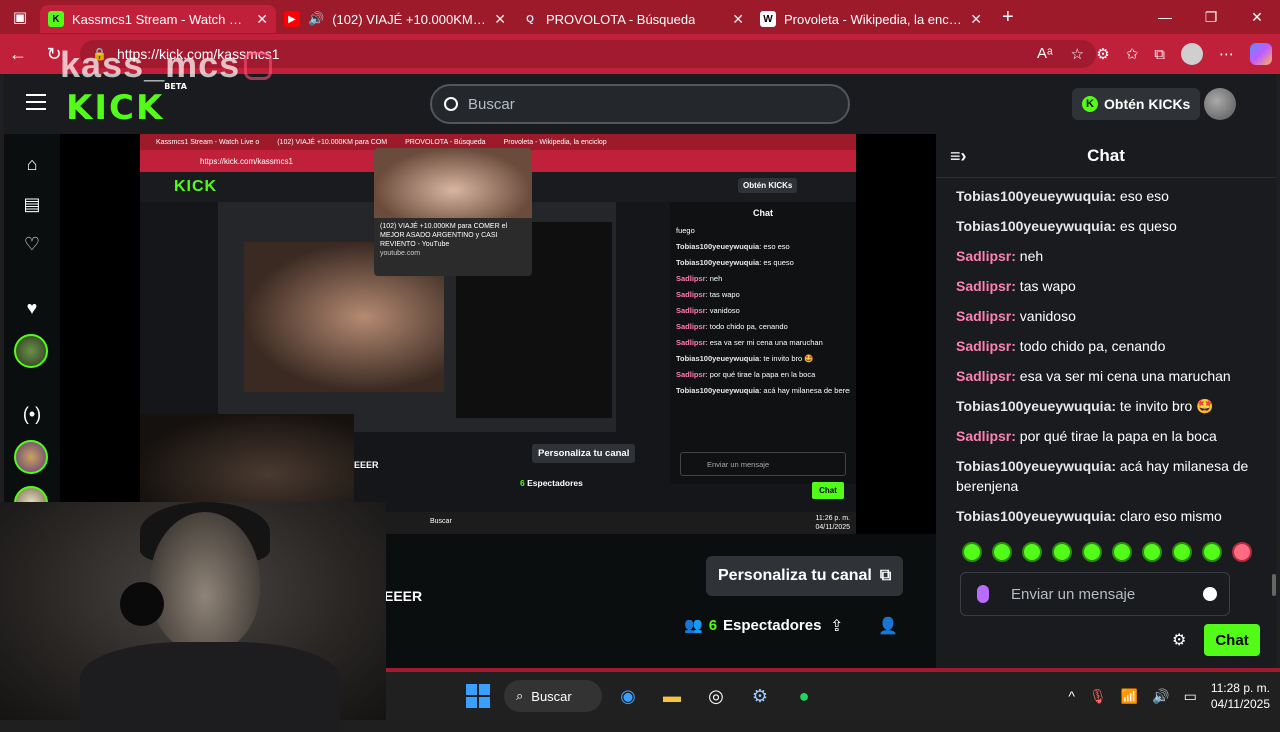  Describe the element at coordinates (1274, 585) in the screenshot. I see `chat-scrollbar` at that location.